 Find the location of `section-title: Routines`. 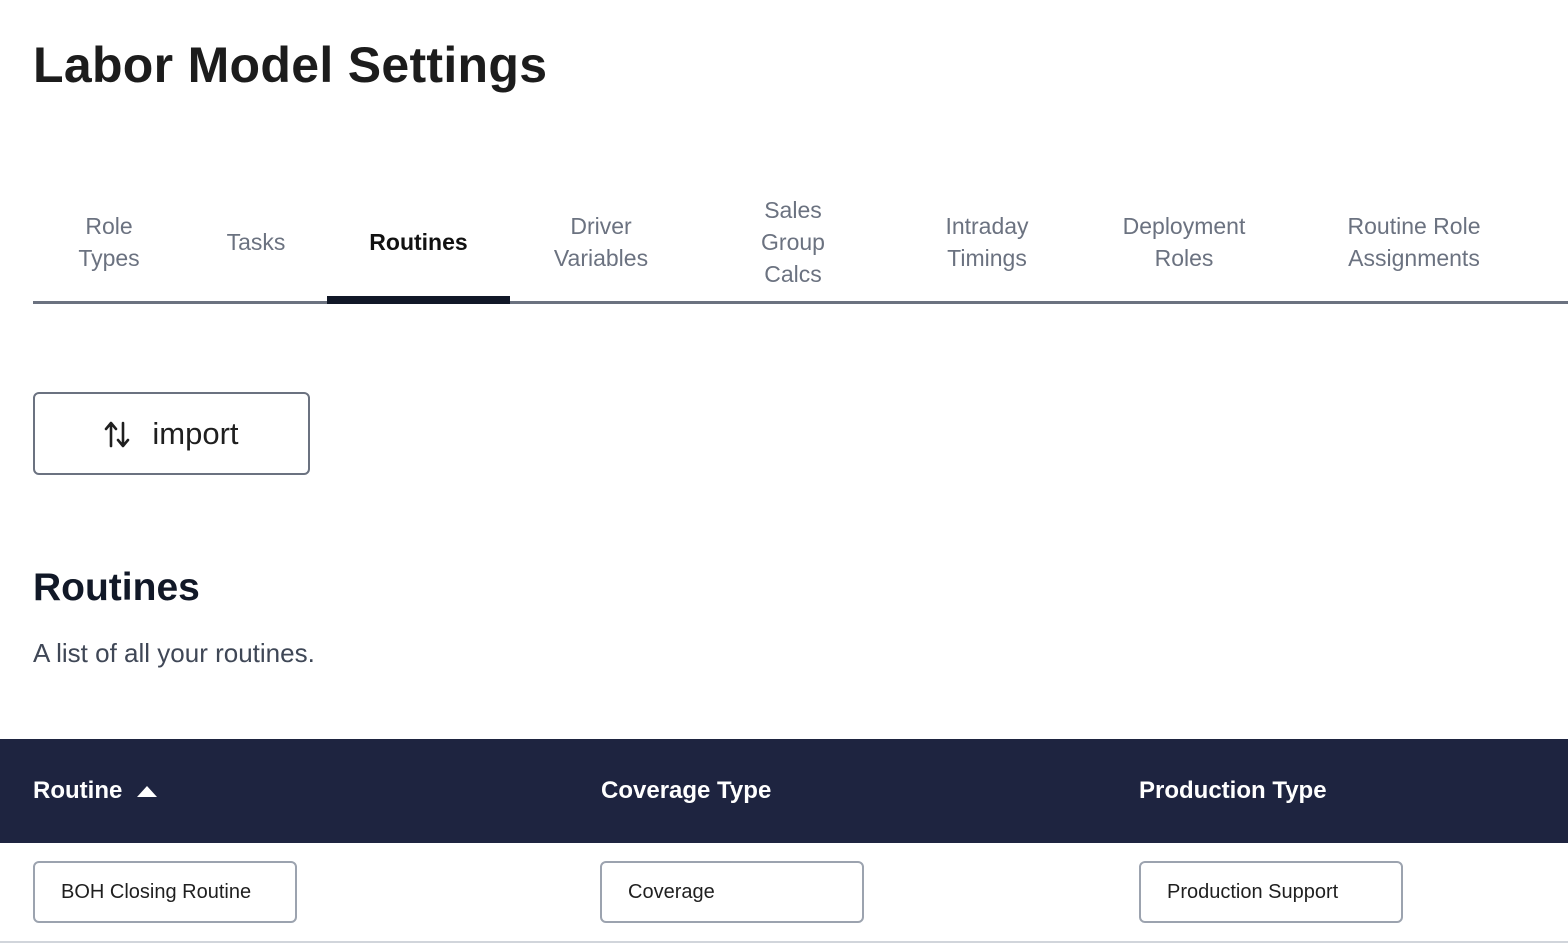

section-title: Routines is located at coordinates (116, 587).